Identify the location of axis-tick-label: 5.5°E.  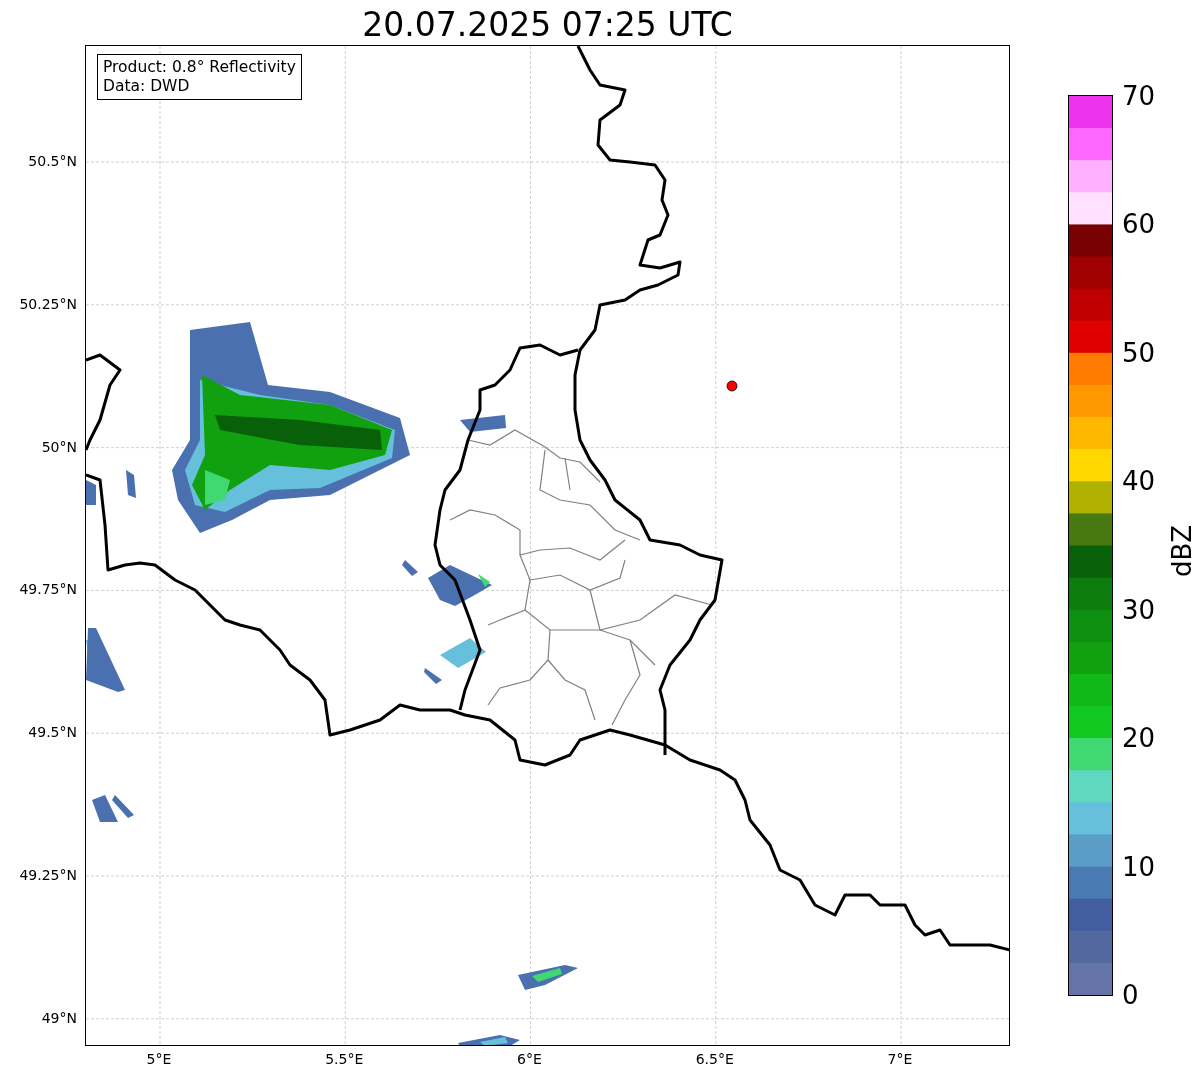
(344, 1059).